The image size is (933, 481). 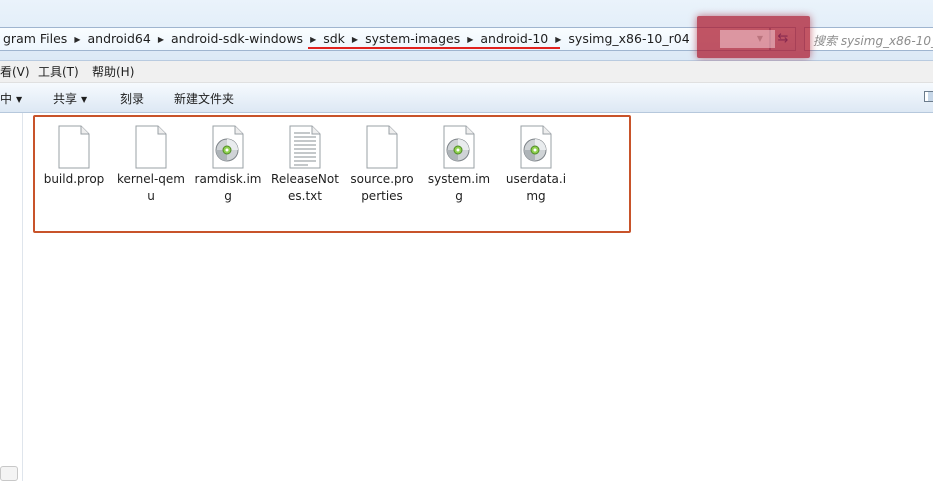 What do you see at coordinates (536, 187) in the screenshot?
I see `file-name: userdata.img` at bounding box center [536, 187].